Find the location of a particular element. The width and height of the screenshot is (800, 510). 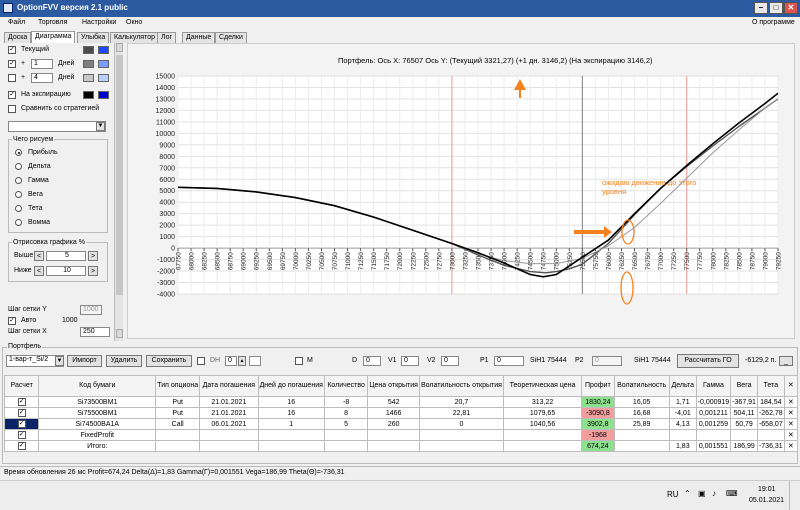

auto-checkbox: ✓ is located at coordinates (12, 321).